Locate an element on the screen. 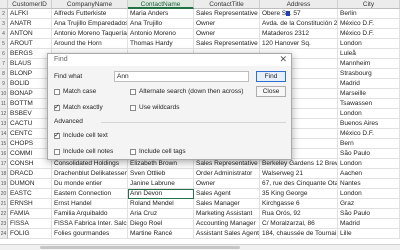 Image resolution: width=400 pixels, height=250 pixels. table-cell: 67, rue des Cinquante Otages is located at coordinates (299, 184).